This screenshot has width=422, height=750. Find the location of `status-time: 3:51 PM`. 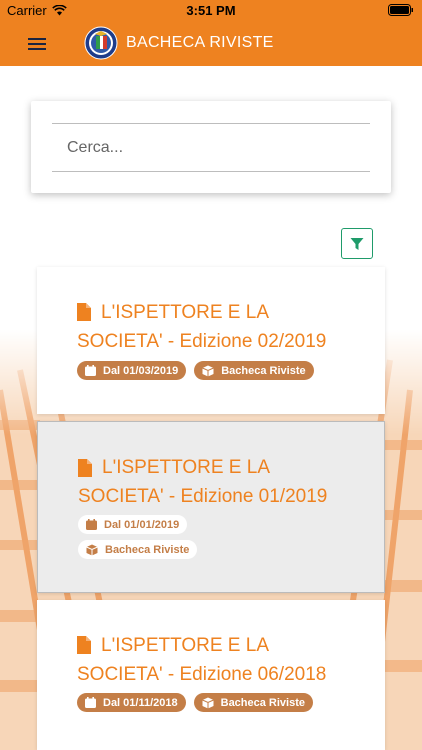

status-time: 3:51 PM is located at coordinates (211, 10).